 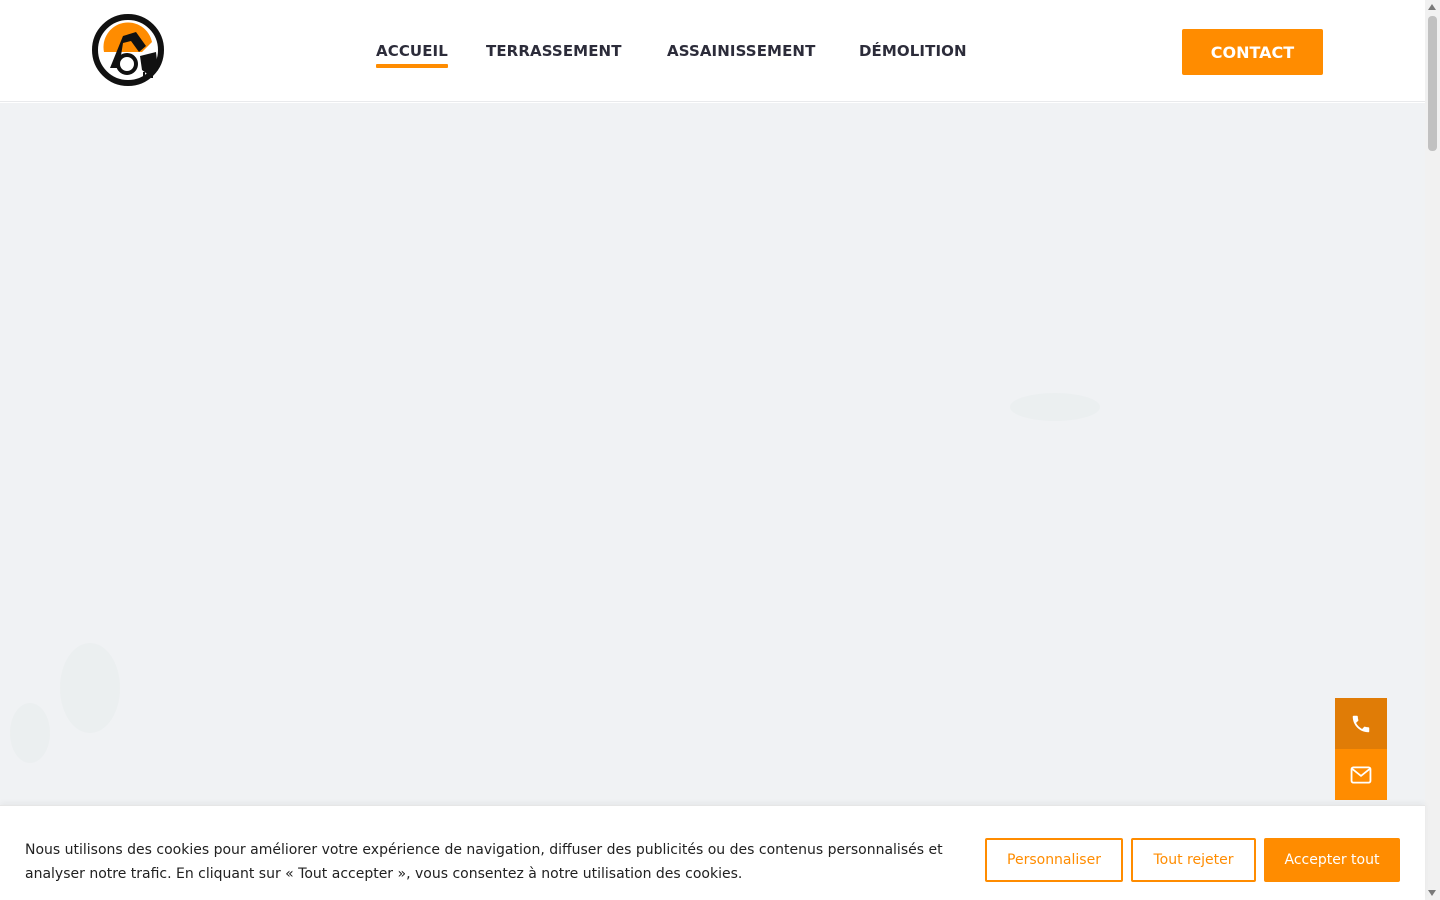 I want to click on cookie-customize-button: Personnaliser, so click(x=1054, y=860).